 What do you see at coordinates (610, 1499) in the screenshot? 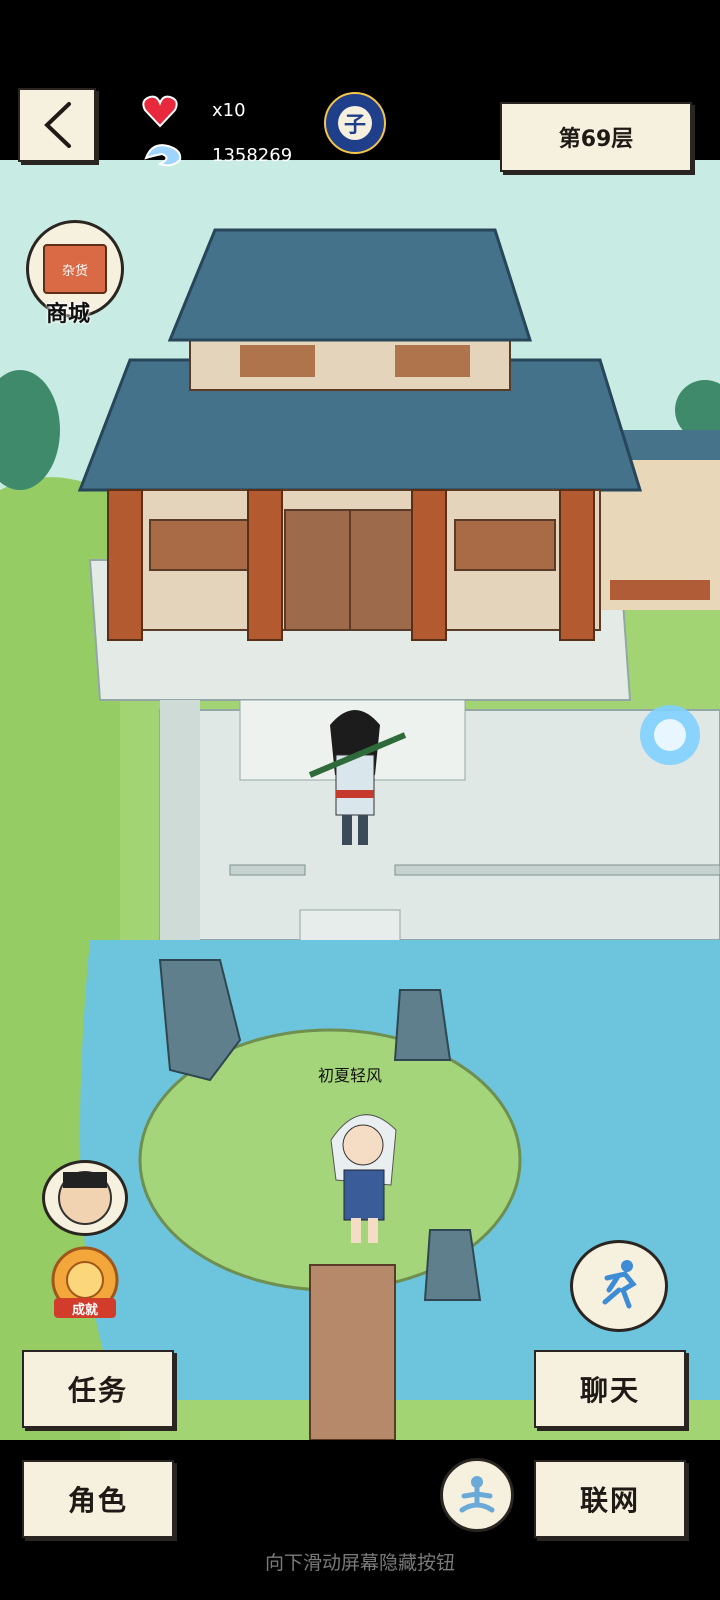
I see `online-button: 联网` at bounding box center [610, 1499].